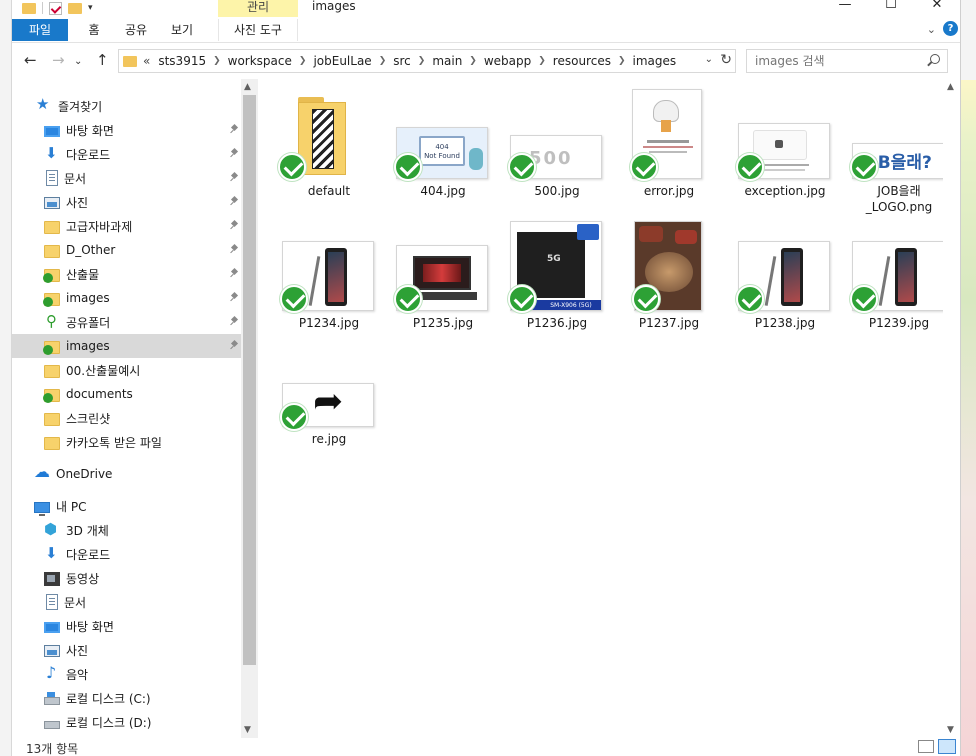 The width and height of the screenshot is (976, 756). I want to click on tab-view: 보기, so click(182, 30).